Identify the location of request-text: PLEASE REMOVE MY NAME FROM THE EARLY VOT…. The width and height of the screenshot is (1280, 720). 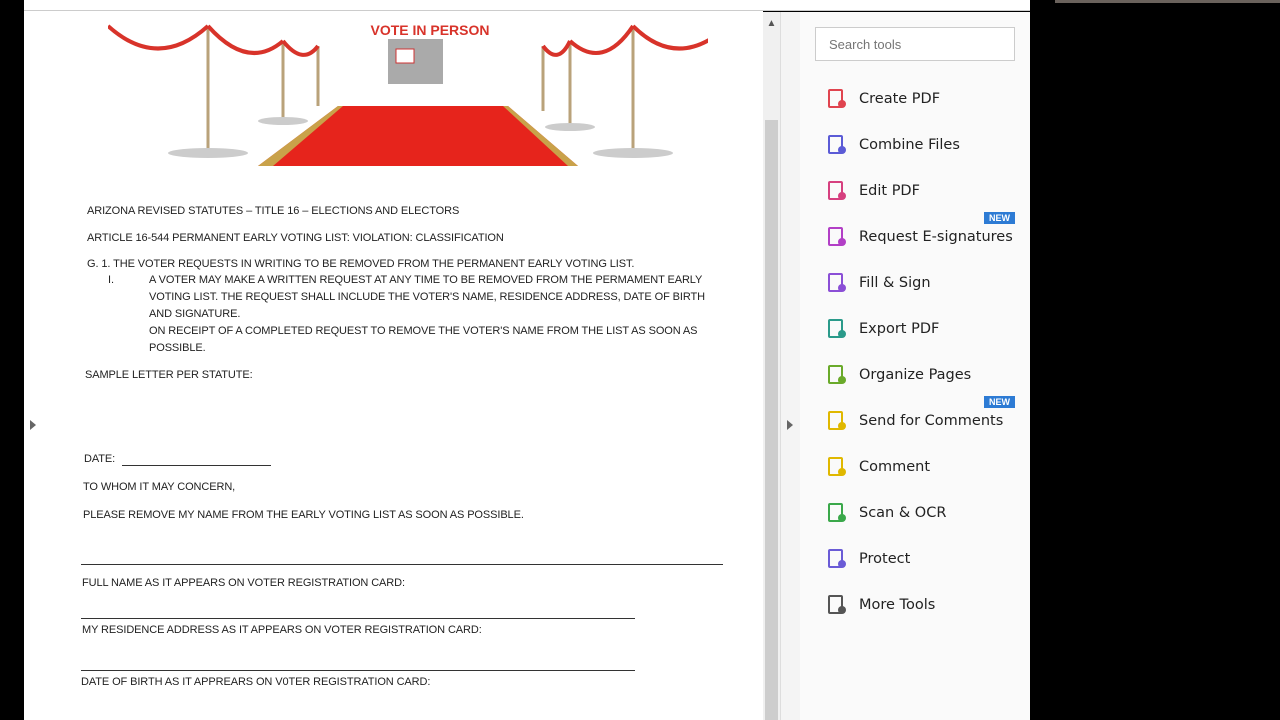
(303, 515).